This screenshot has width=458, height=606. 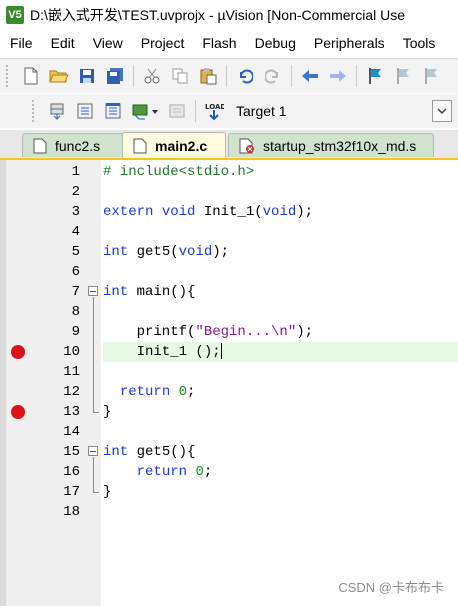 What do you see at coordinates (245, 76) in the screenshot?
I see `undo-icon` at bounding box center [245, 76].